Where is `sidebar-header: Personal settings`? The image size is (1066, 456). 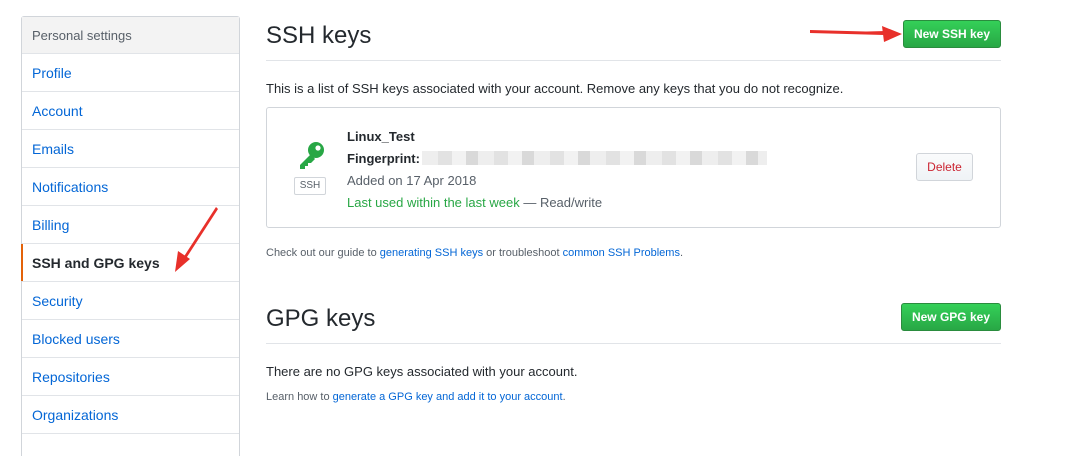
sidebar-header: Personal settings is located at coordinates (130, 35).